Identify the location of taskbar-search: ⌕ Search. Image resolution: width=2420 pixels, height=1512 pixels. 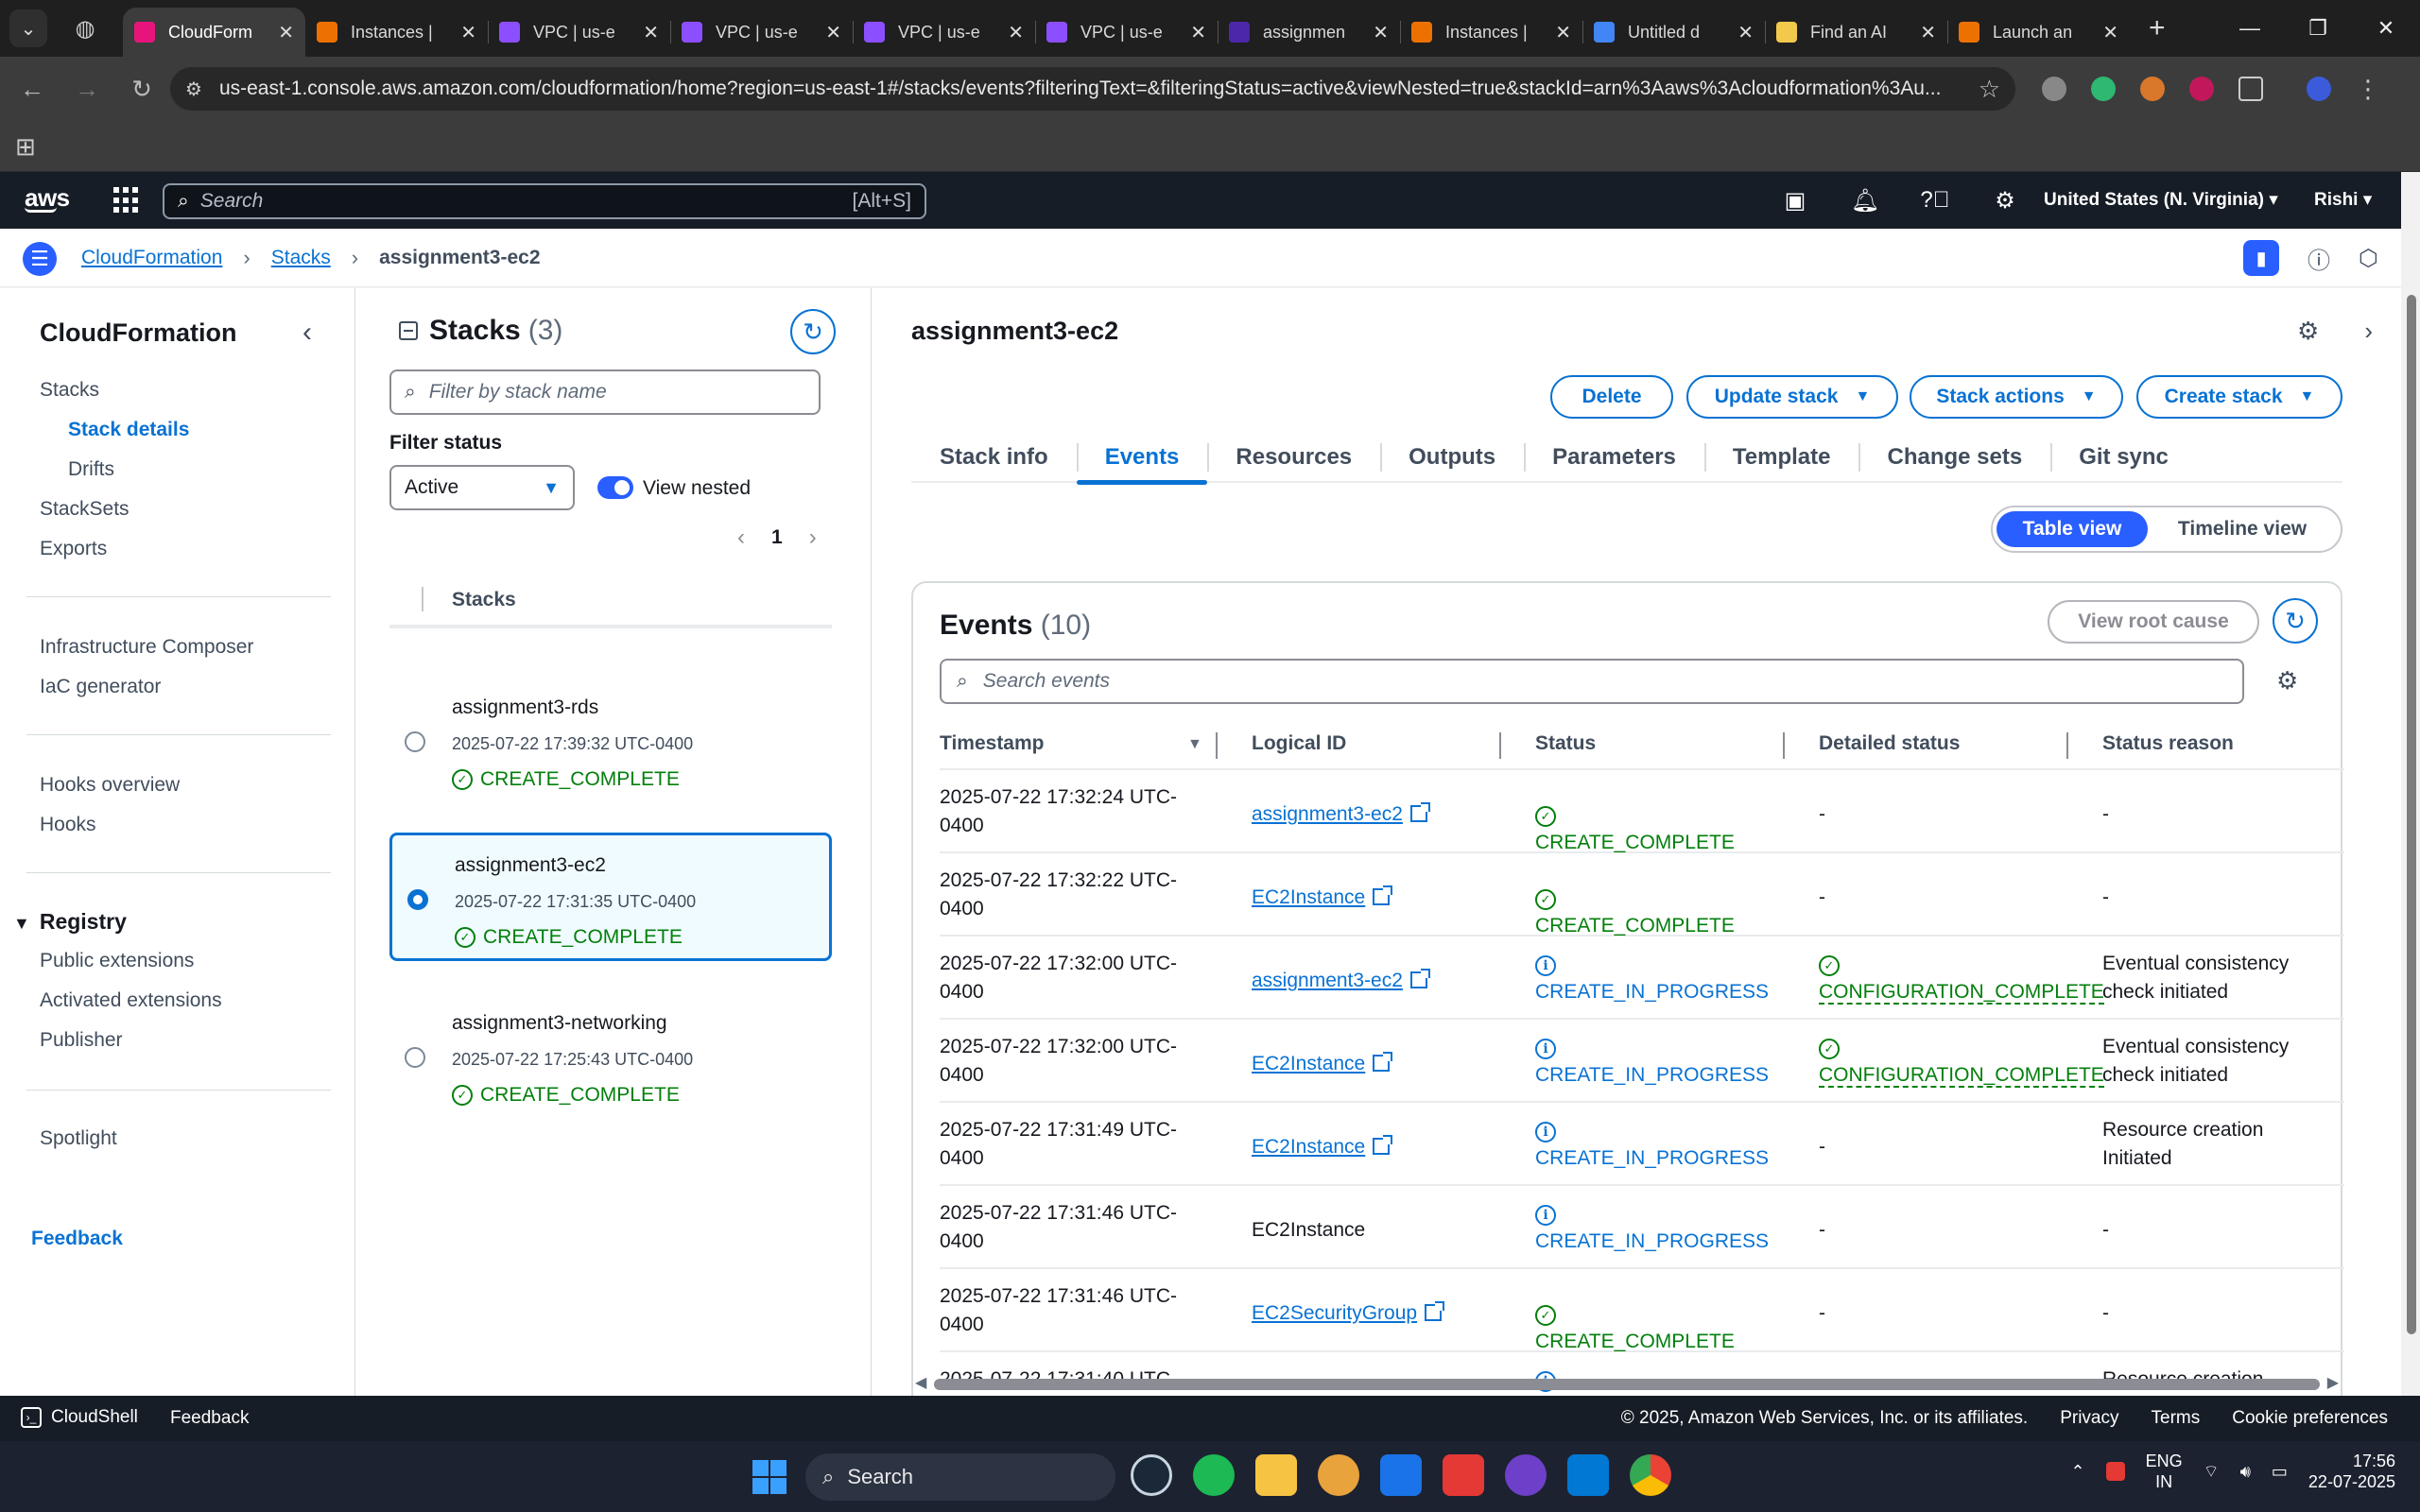
(960, 1477).